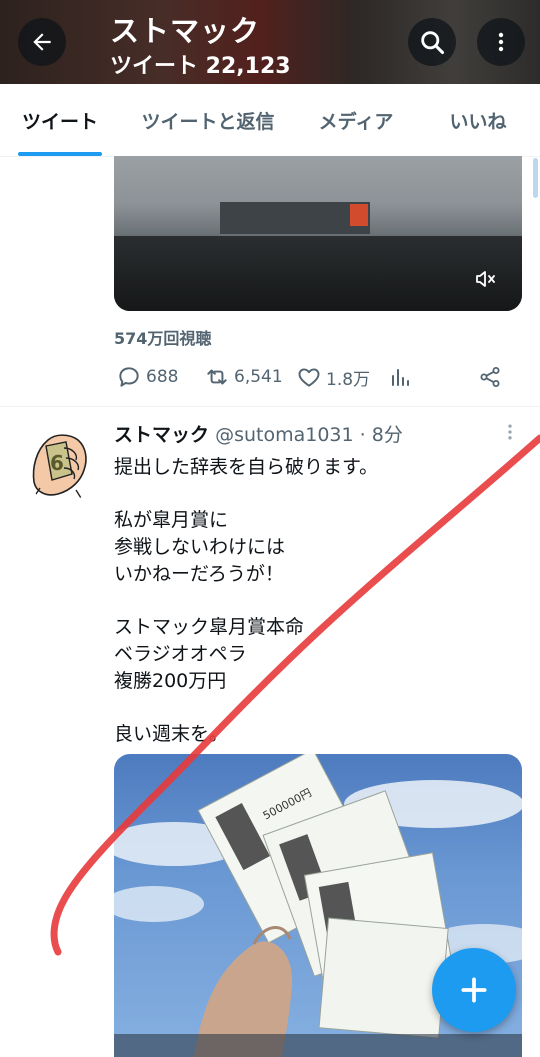 The width and height of the screenshot is (540, 1057). What do you see at coordinates (270, 42) in the screenshot?
I see `profile-header: ストマック ツイート 22,123` at bounding box center [270, 42].